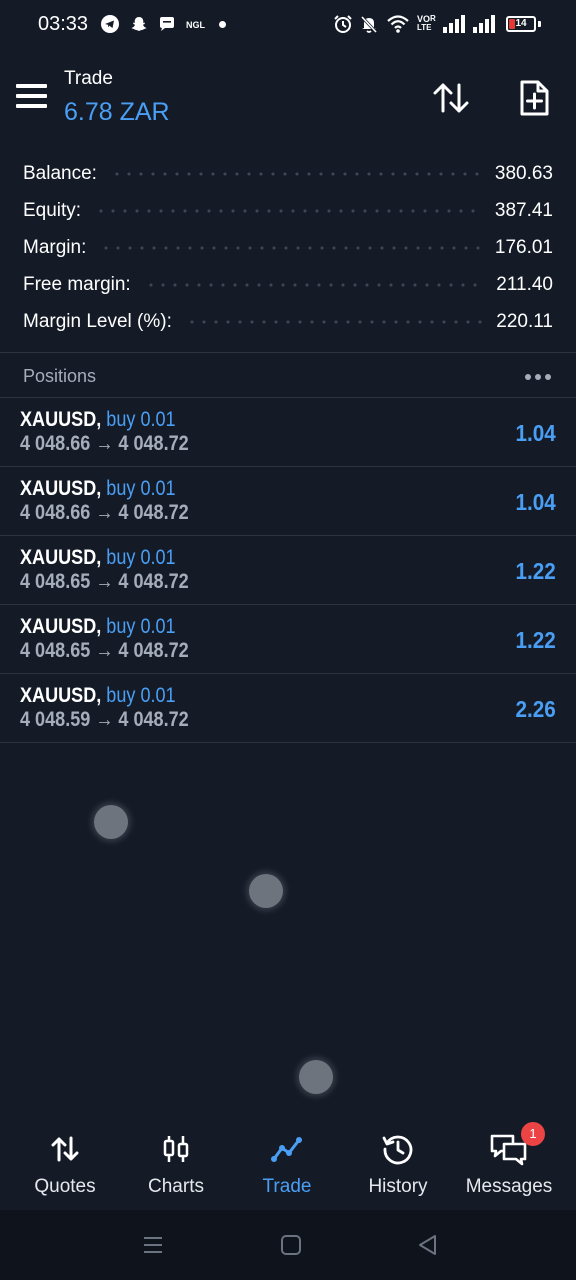  Describe the element at coordinates (286, 1149) in the screenshot. I see `trade-line-chart-icon` at that location.